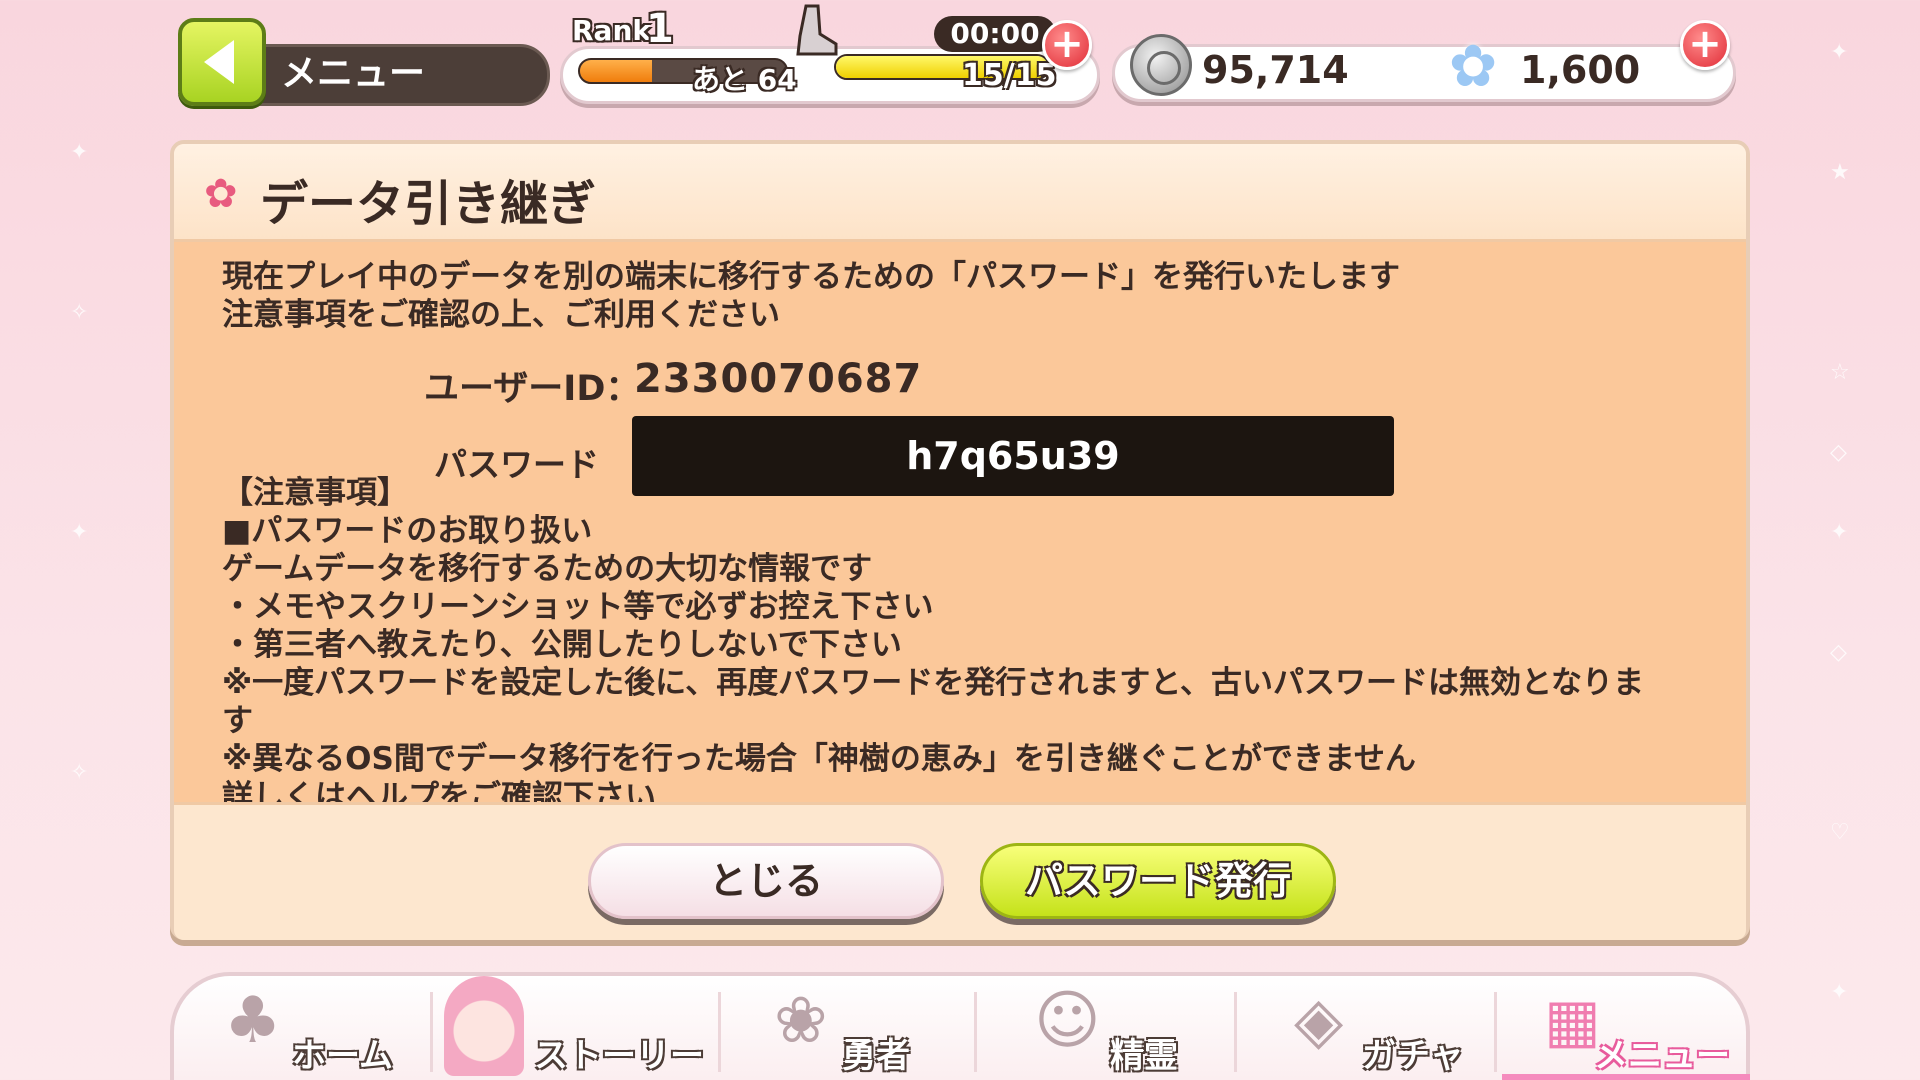 This screenshot has width=1920, height=1080. What do you see at coordinates (1161, 65) in the screenshot?
I see `coin-icon` at bounding box center [1161, 65].